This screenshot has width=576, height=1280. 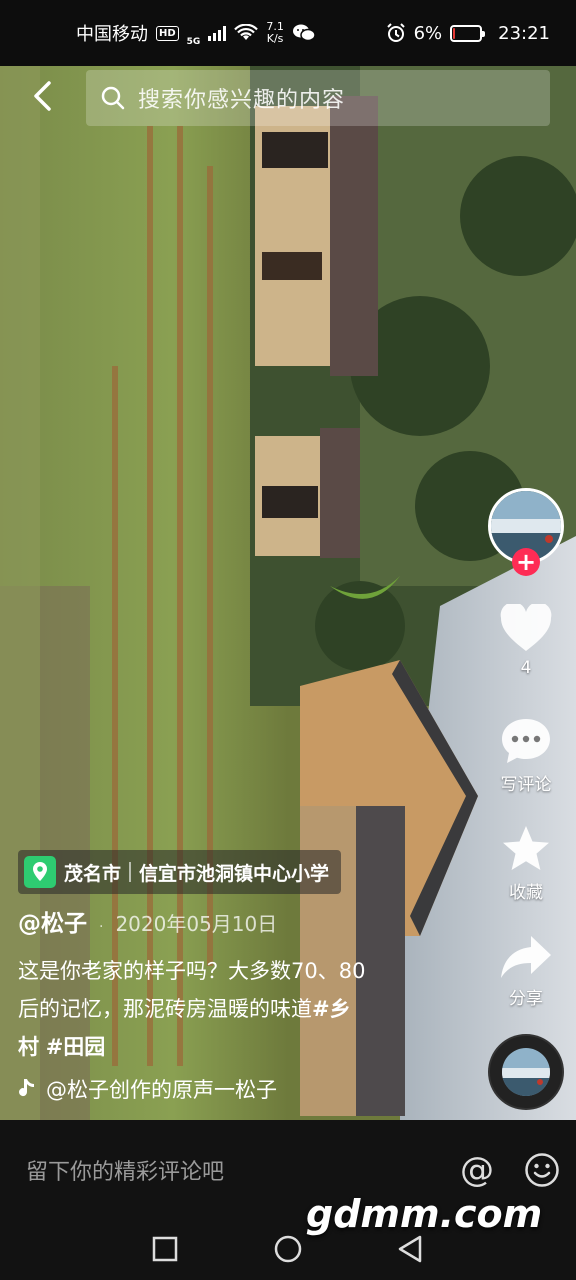 I want to click on like-button: 4, so click(x=526, y=641).